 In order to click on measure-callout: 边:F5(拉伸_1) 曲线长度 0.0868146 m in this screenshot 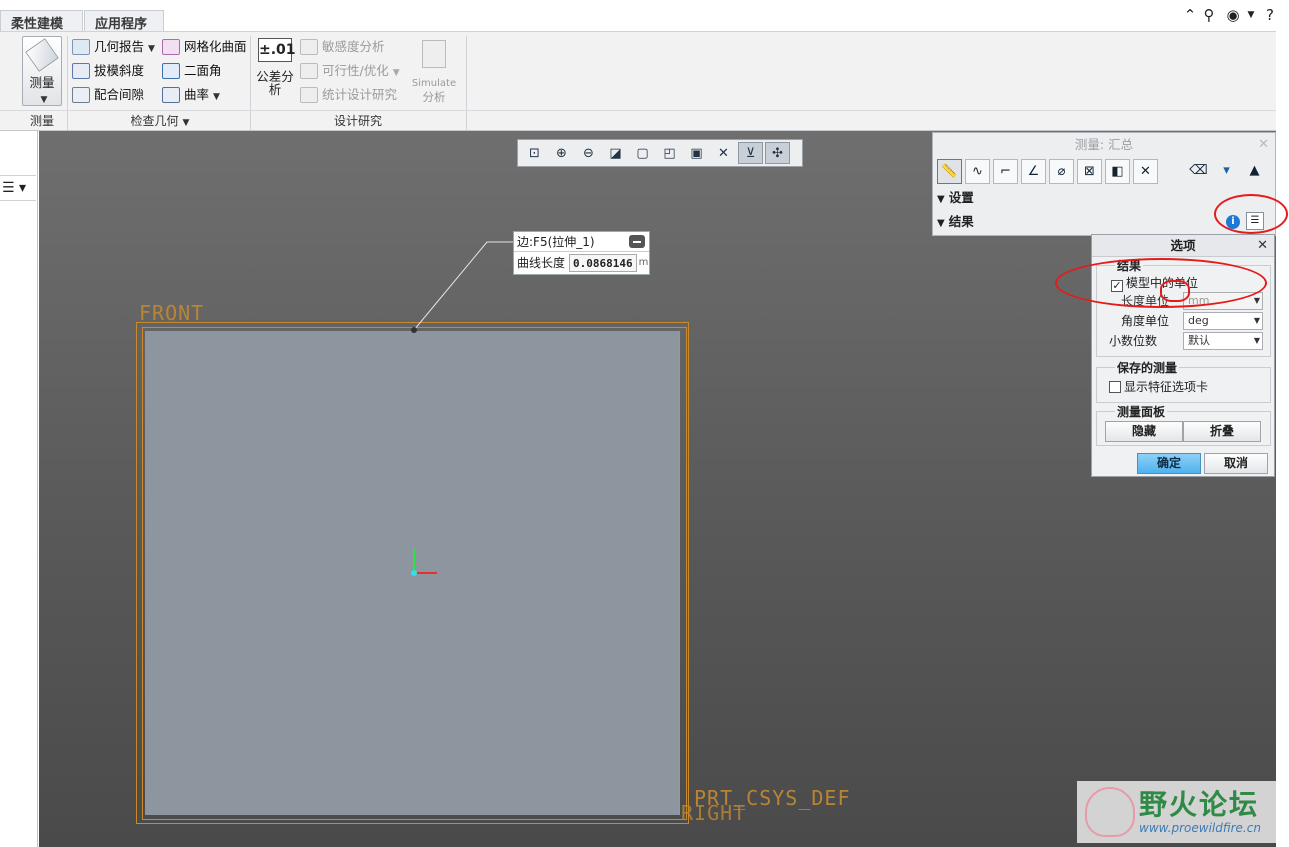, I will do `click(581, 253)`.